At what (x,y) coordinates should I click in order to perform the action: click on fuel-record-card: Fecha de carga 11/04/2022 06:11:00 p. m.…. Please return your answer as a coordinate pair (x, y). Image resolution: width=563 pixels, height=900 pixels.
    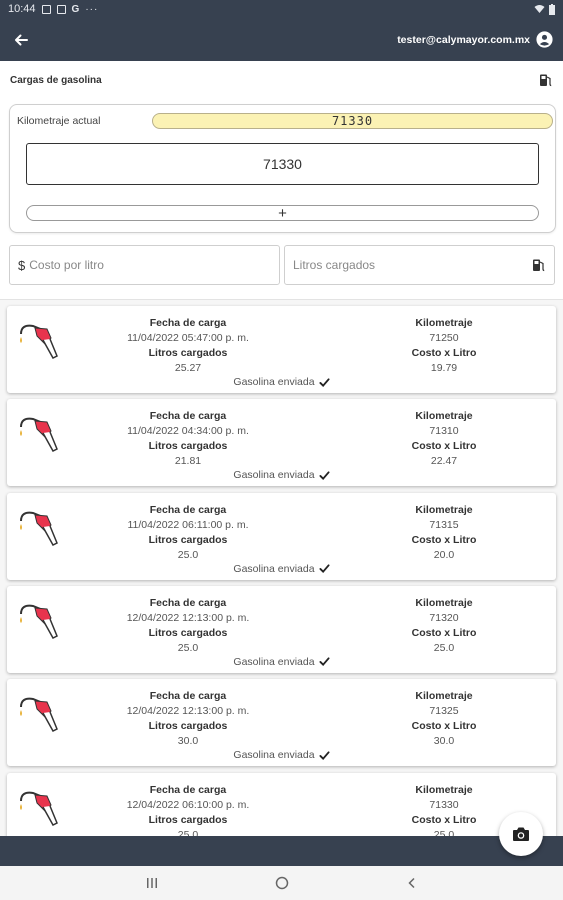
    Looking at the image, I should click on (281, 536).